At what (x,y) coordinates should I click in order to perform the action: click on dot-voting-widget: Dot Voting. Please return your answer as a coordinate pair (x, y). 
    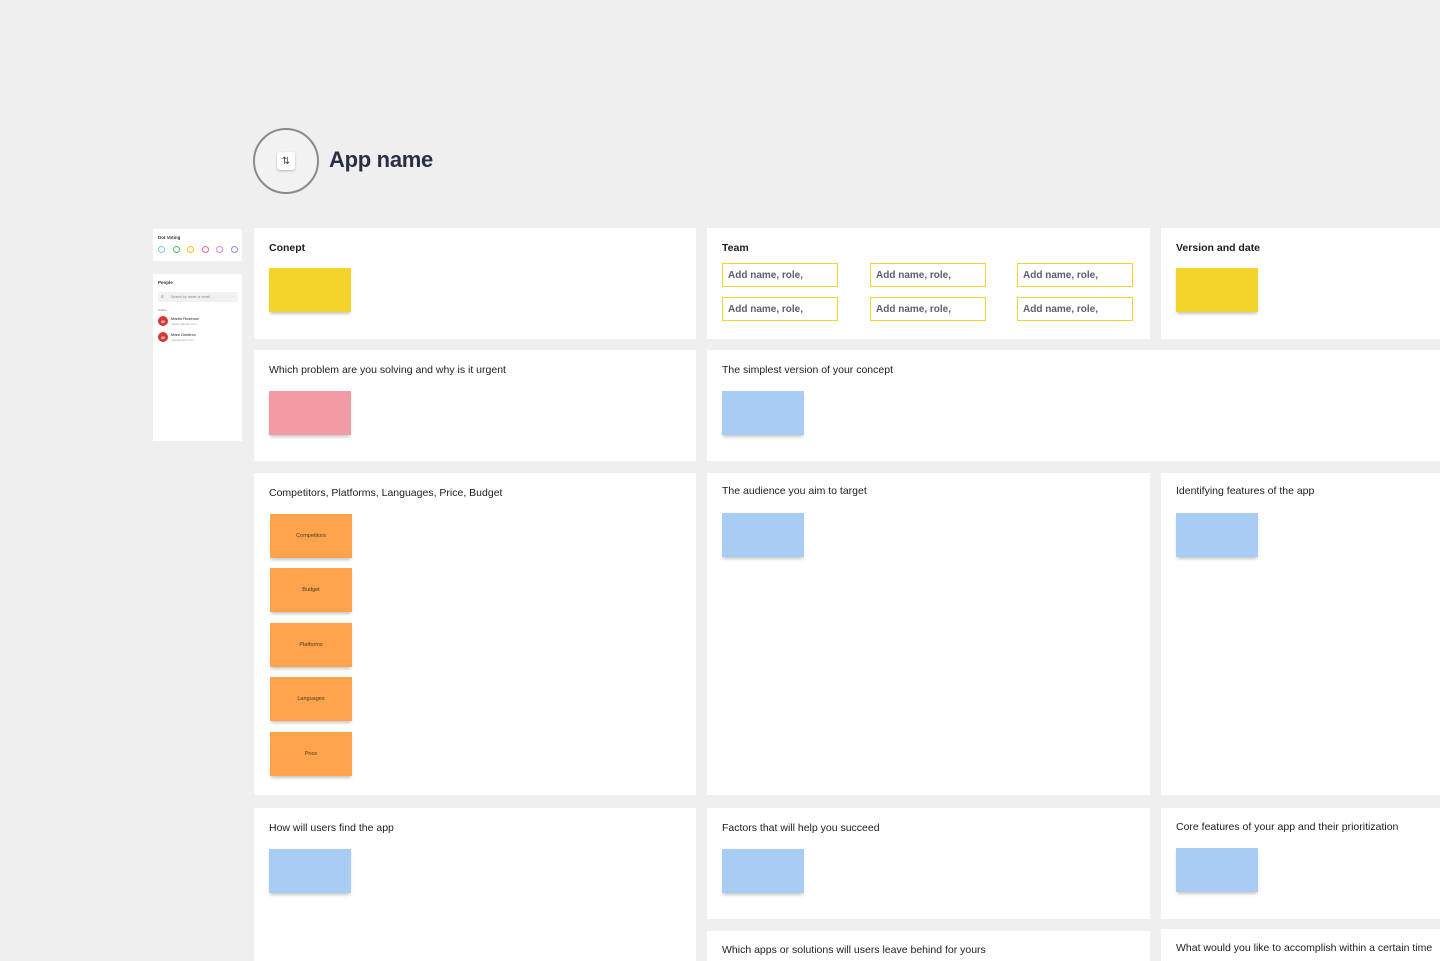
    Looking at the image, I should click on (197, 245).